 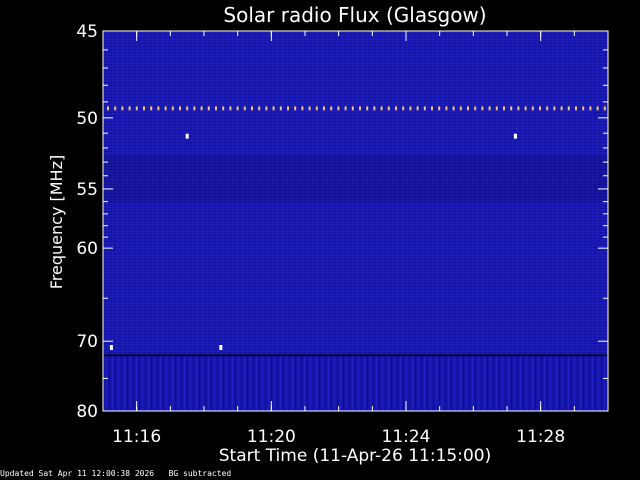 What do you see at coordinates (87, 342) in the screenshot?
I see `y-tick-label: 70` at bounding box center [87, 342].